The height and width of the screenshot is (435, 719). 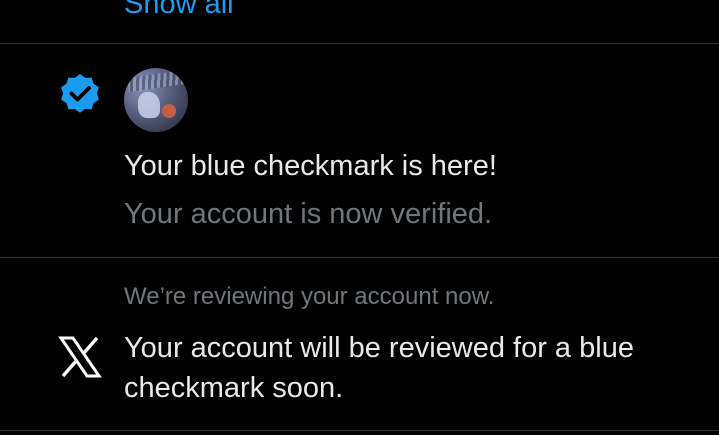 I want to click on notification-header: We’re reviewing your account now., so click(x=309, y=296).